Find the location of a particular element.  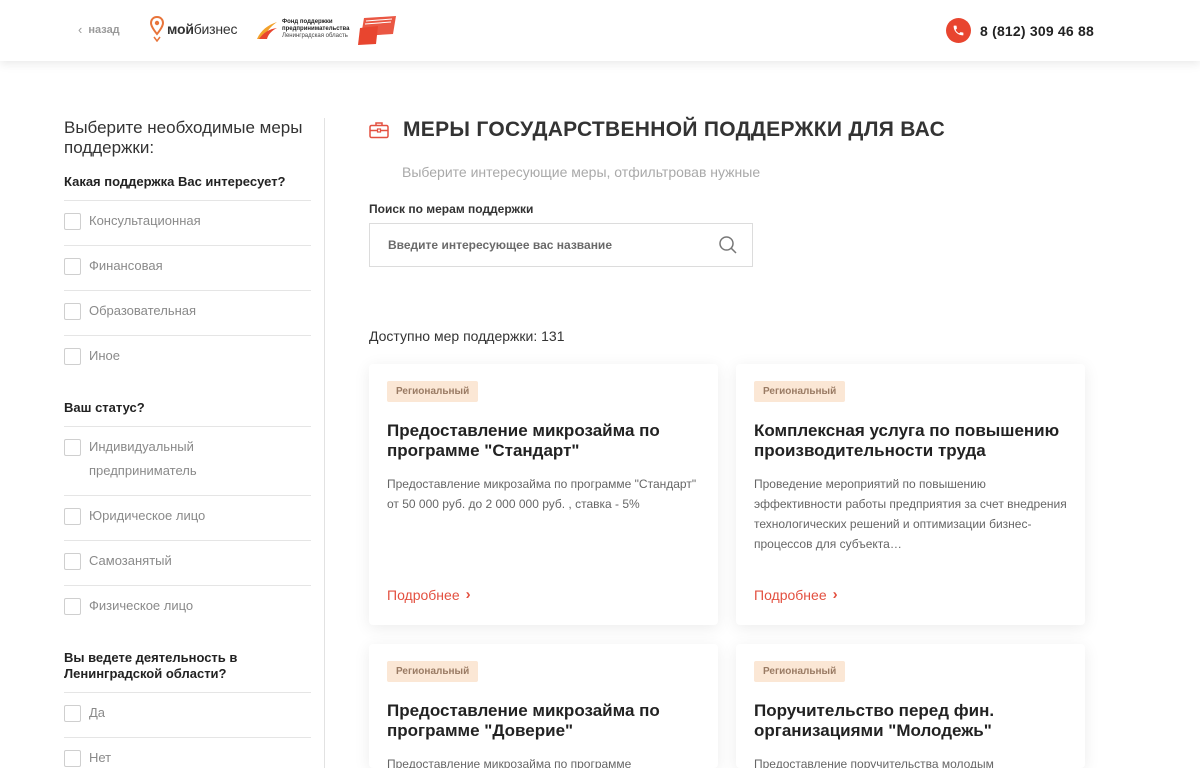

fond-line-2: предпринимательства is located at coordinates (316, 29).